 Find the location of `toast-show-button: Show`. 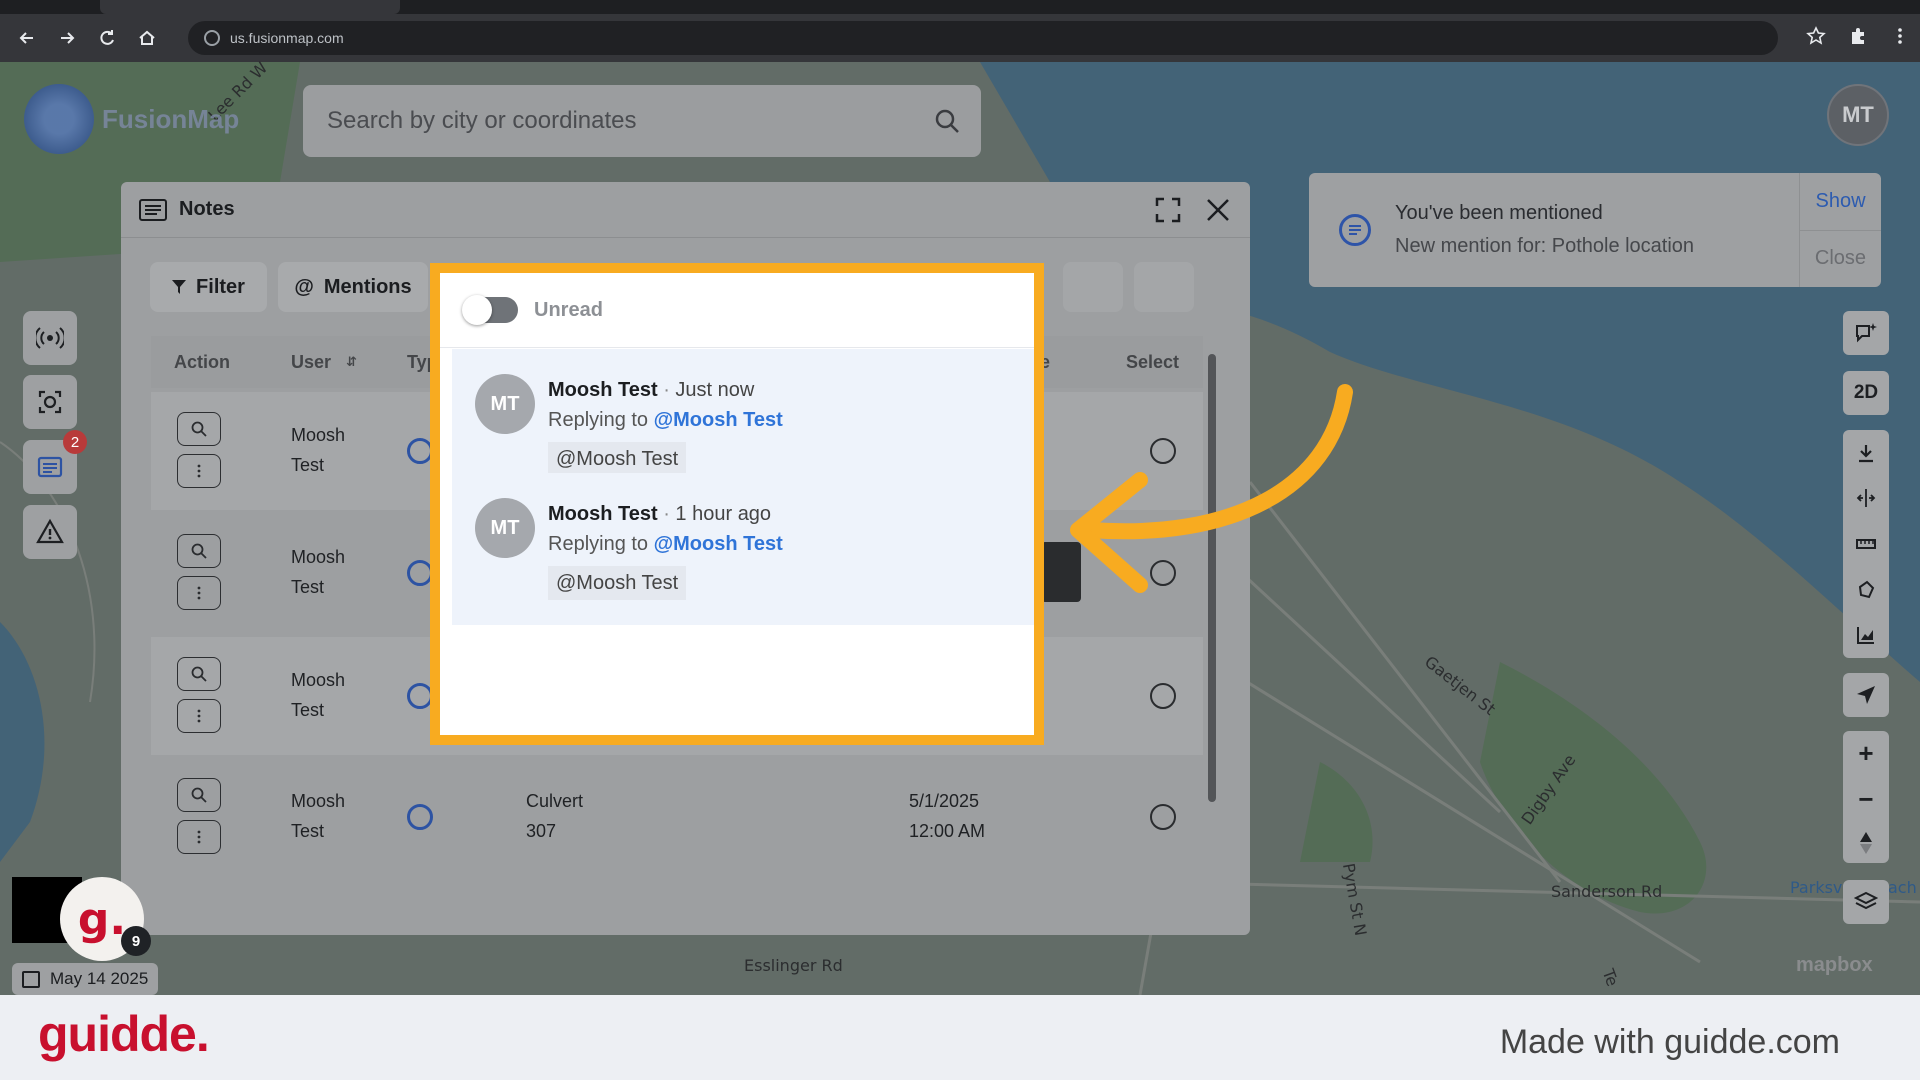

toast-show-button: Show is located at coordinates (1840, 202).